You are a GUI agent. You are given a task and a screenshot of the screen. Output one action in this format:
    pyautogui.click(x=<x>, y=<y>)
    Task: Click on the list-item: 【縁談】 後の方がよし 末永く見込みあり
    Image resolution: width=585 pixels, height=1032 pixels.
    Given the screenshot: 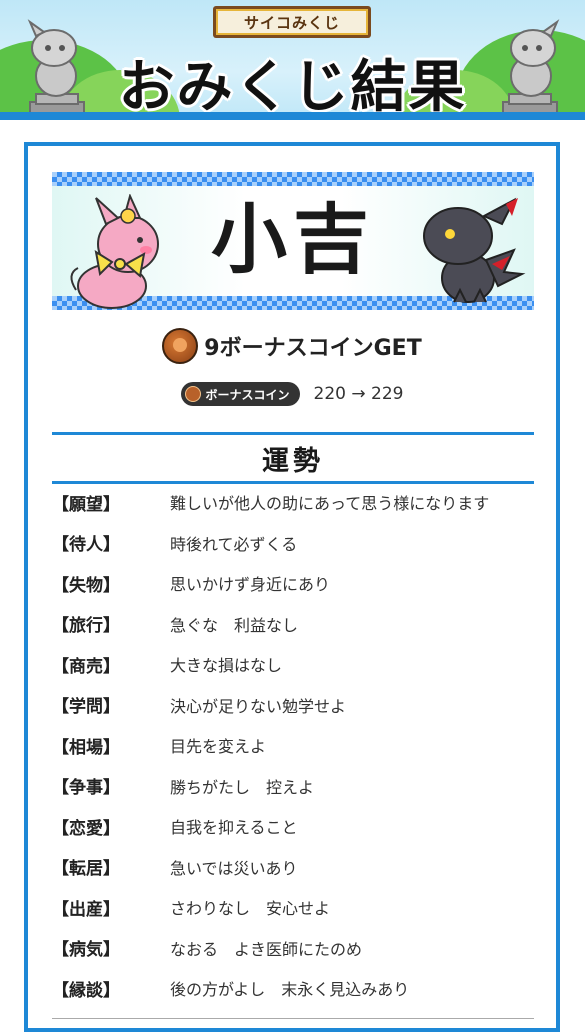 What is the action you would take?
    pyautogui.click(x=297, y=988)
    